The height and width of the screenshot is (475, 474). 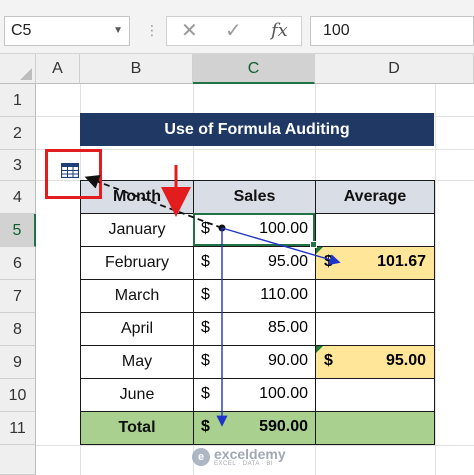 What do you see at coordinates (405, 360) in the screenshot?
I see `average-value: 95.00` at bounding box center [405, 360].